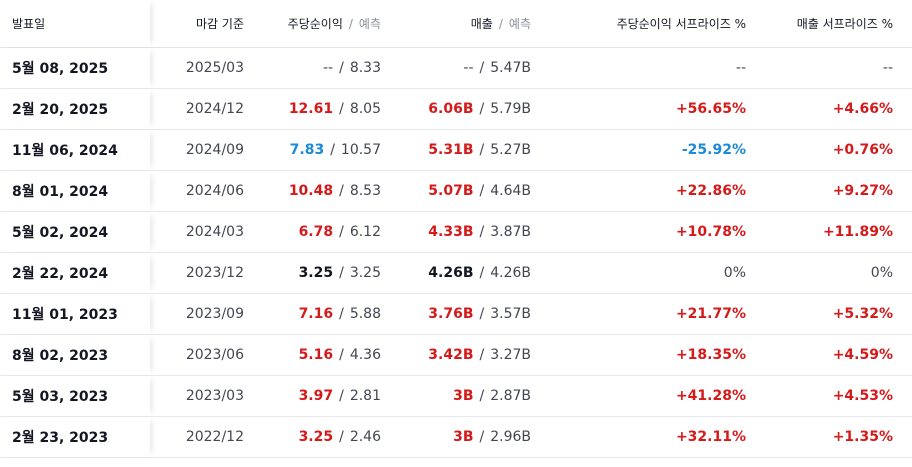 The width and height of the screenshot is (912, 467). Describe the element at coordinates (214, 437) in the screenshot. I see `row-period: 2022/12` at that location.